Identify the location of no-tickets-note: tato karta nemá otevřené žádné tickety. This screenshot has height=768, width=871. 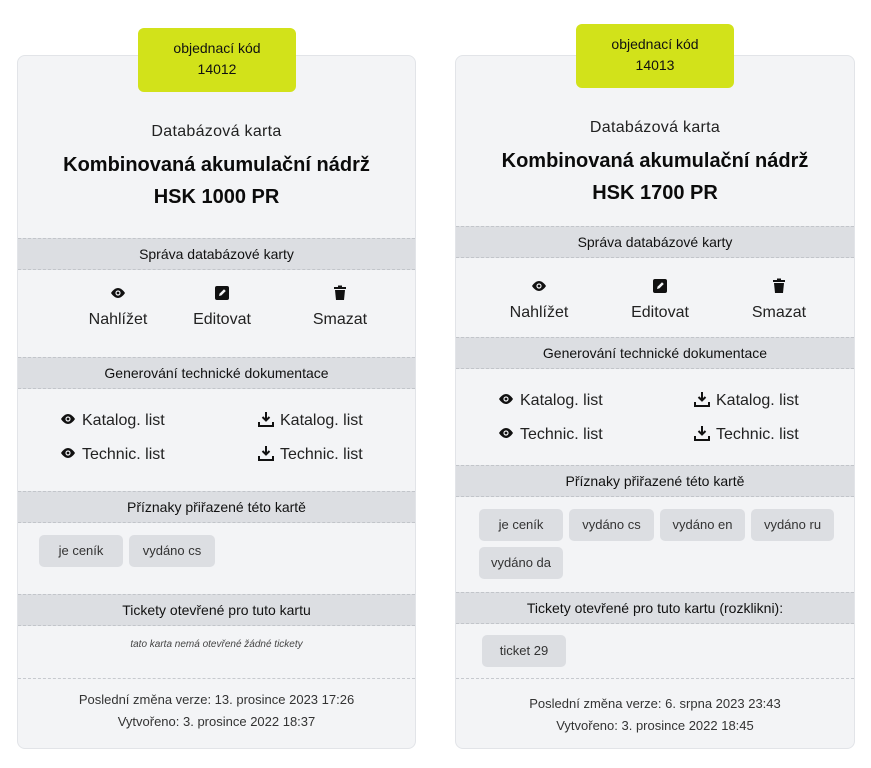
(216, 644).